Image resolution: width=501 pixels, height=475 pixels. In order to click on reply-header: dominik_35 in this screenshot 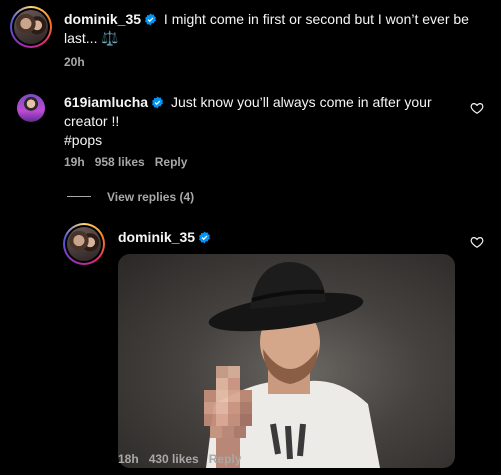, I will do `click(164, 238)`.